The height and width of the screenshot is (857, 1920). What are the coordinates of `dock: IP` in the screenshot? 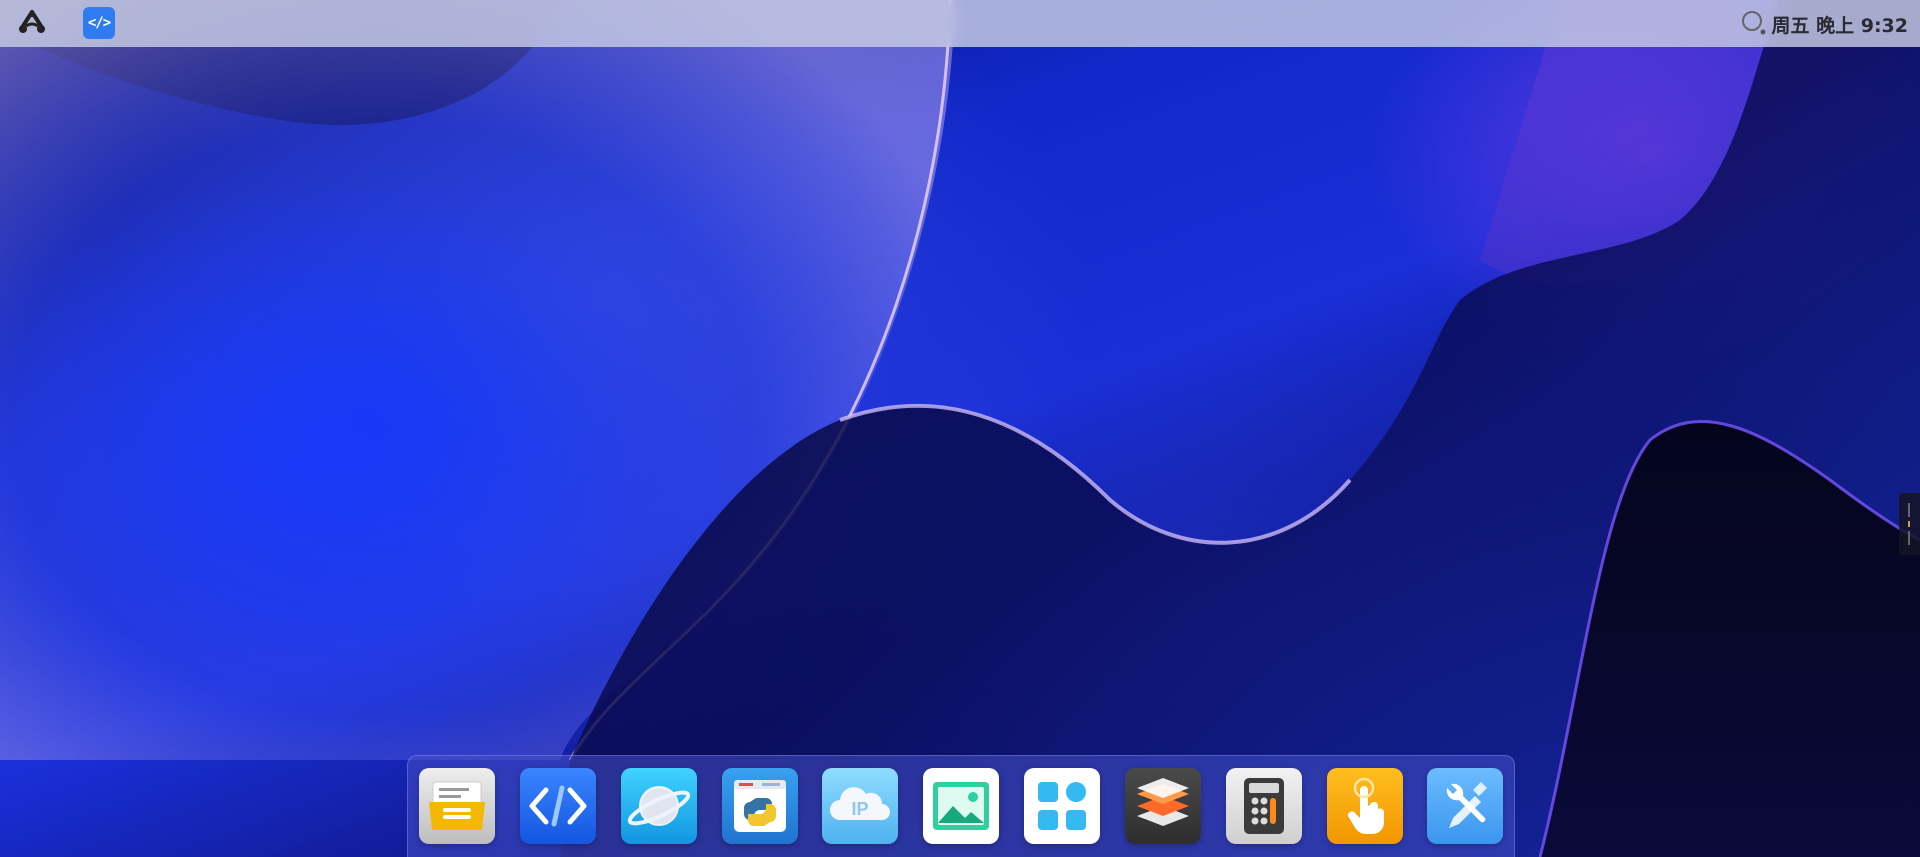 It's located at (961, 806).